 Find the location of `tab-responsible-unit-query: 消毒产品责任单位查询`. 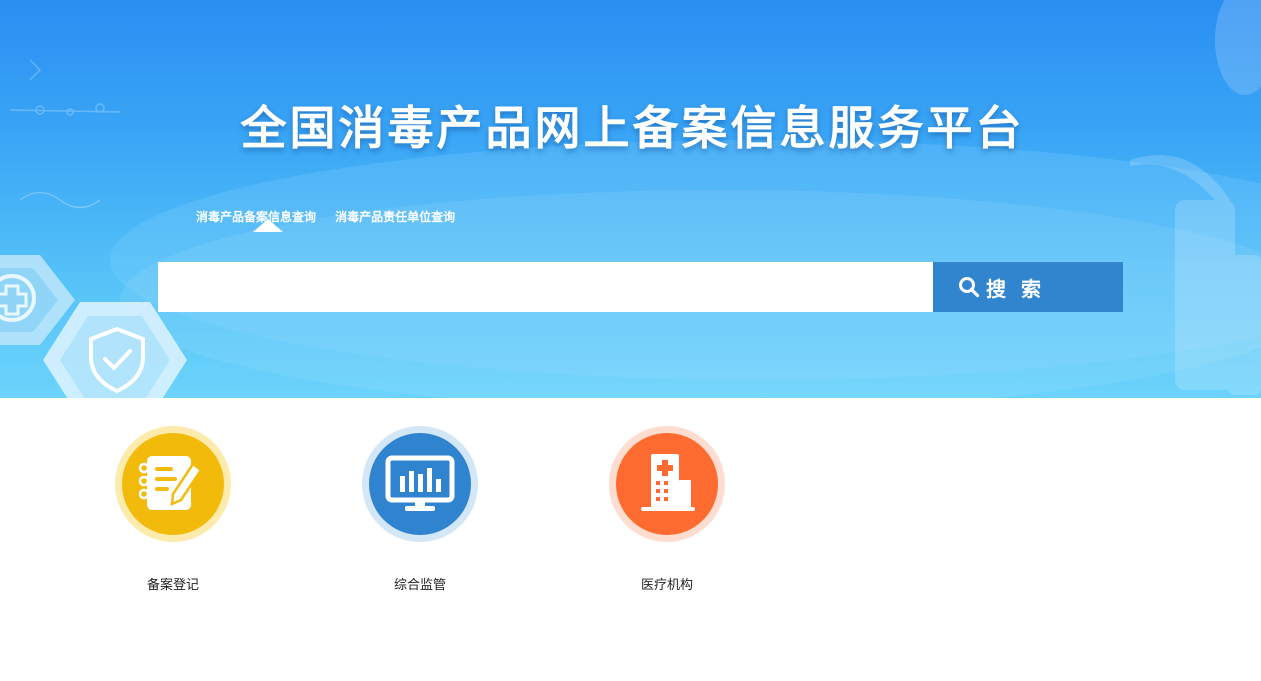

tab-responsible-unit-query: 消毒产品责任单位查询 is located at coordinates (395, 217).